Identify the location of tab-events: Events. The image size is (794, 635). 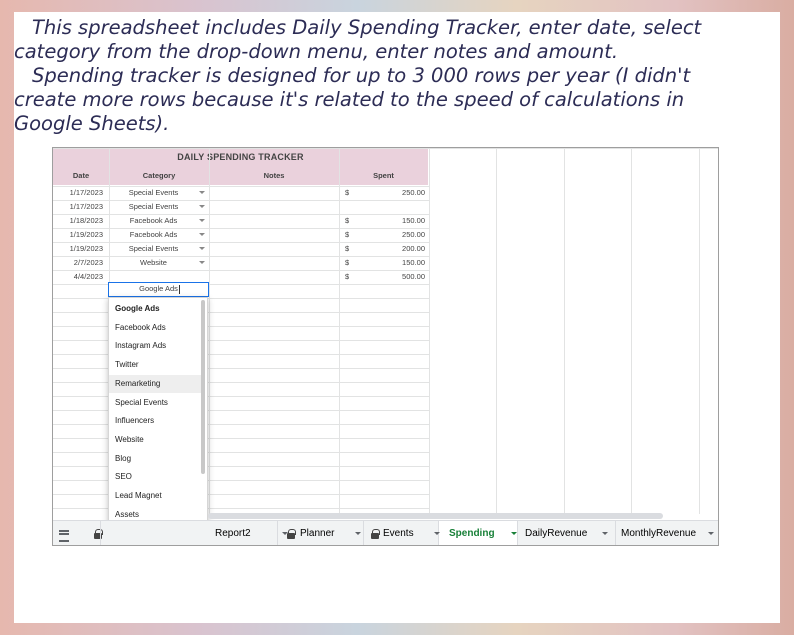
(398, 533).